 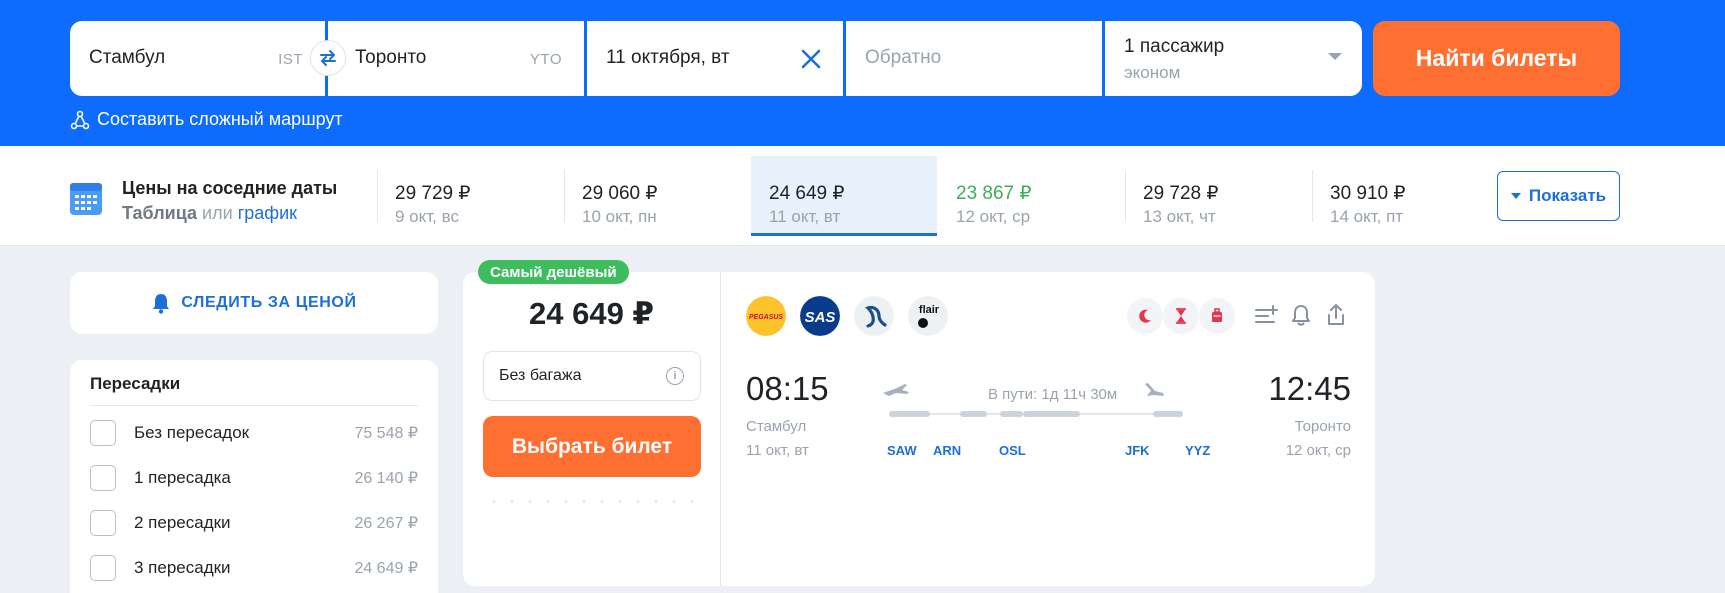 What do you see at coordinates (1515, 196) in the screenshot?
I see `caret-down-icon` at bounding box center [1515, 196].